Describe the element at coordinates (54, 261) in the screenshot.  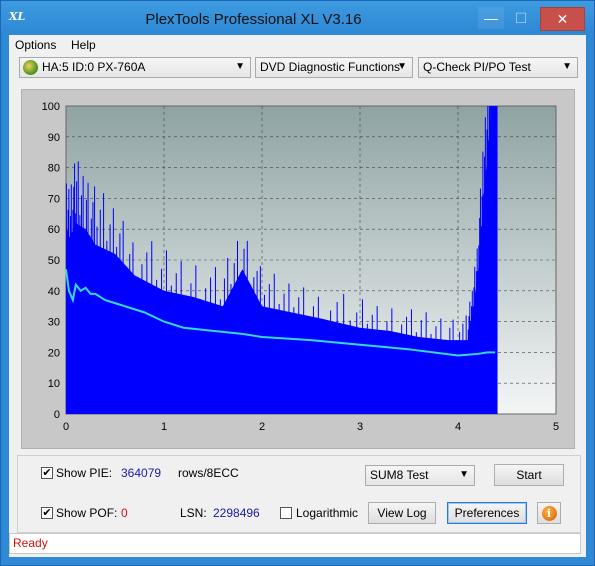
I see `y-tick-label: 50` at that location.